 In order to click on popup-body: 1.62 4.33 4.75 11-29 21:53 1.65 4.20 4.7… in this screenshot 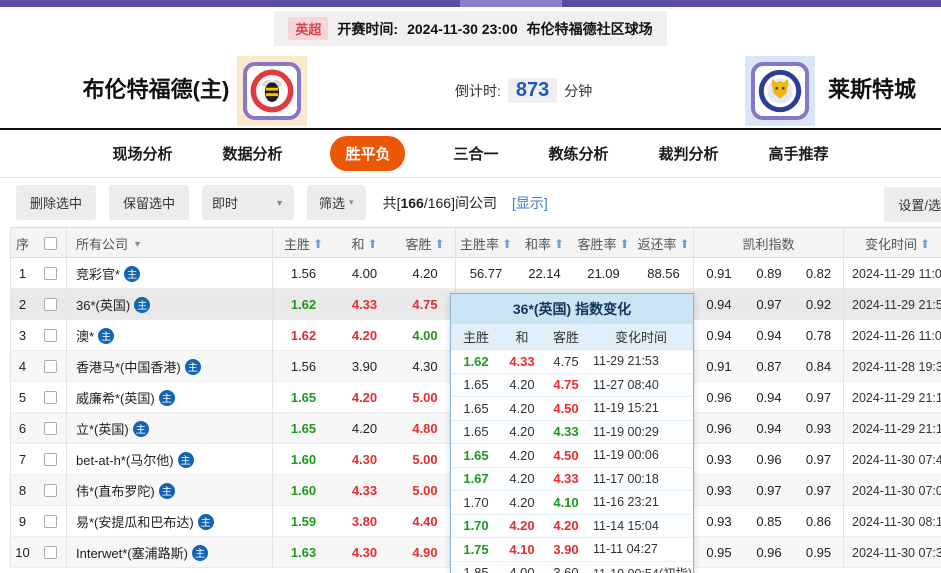, I will do `click(572, 461)`.